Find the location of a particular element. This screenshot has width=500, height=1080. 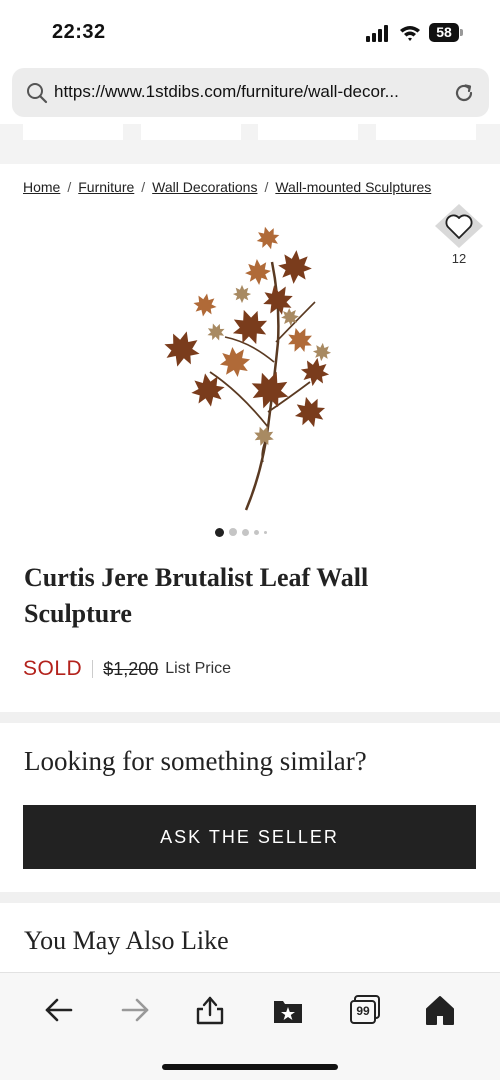

tabs-icon: 99 is located at coordinates (365, 1010).